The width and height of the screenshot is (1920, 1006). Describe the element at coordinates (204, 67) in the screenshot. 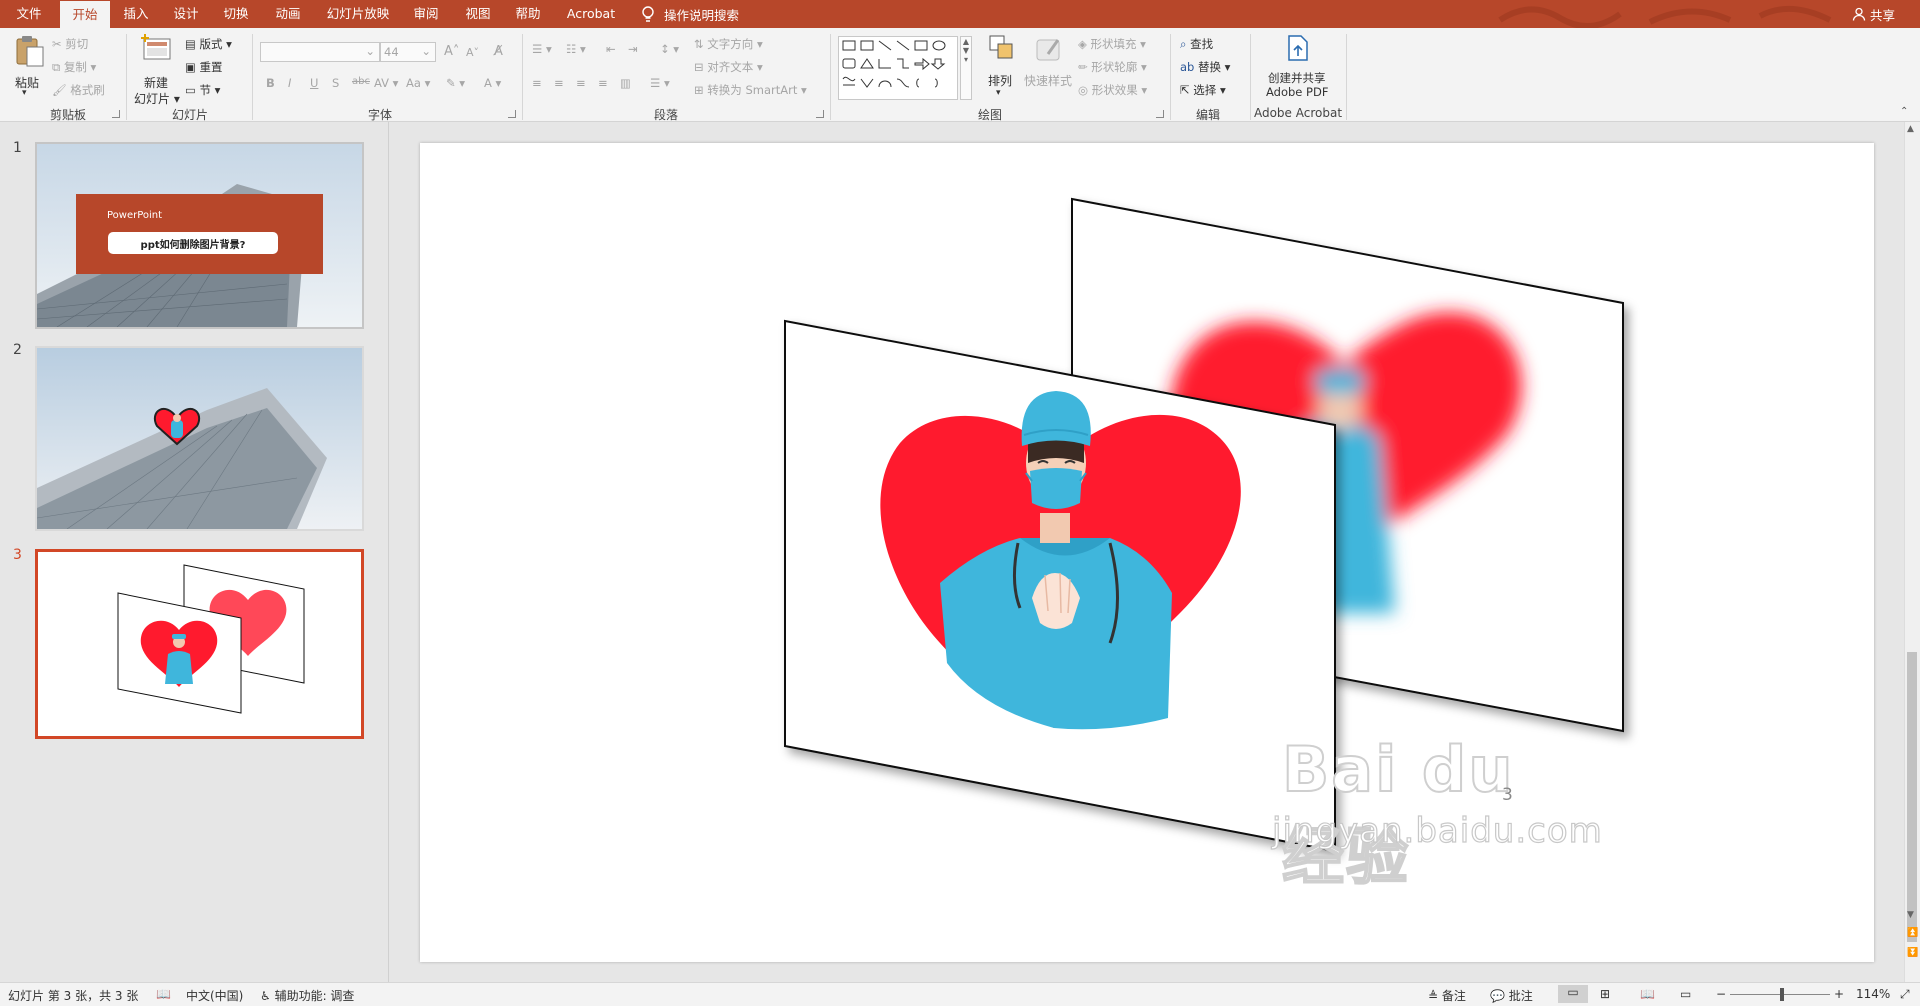

I see `reset-button: ▣ 重置` at that location.